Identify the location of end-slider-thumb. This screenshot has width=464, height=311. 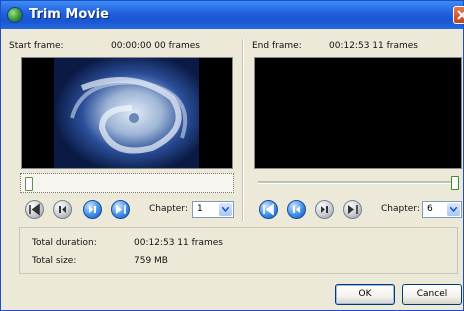
(455, 183).